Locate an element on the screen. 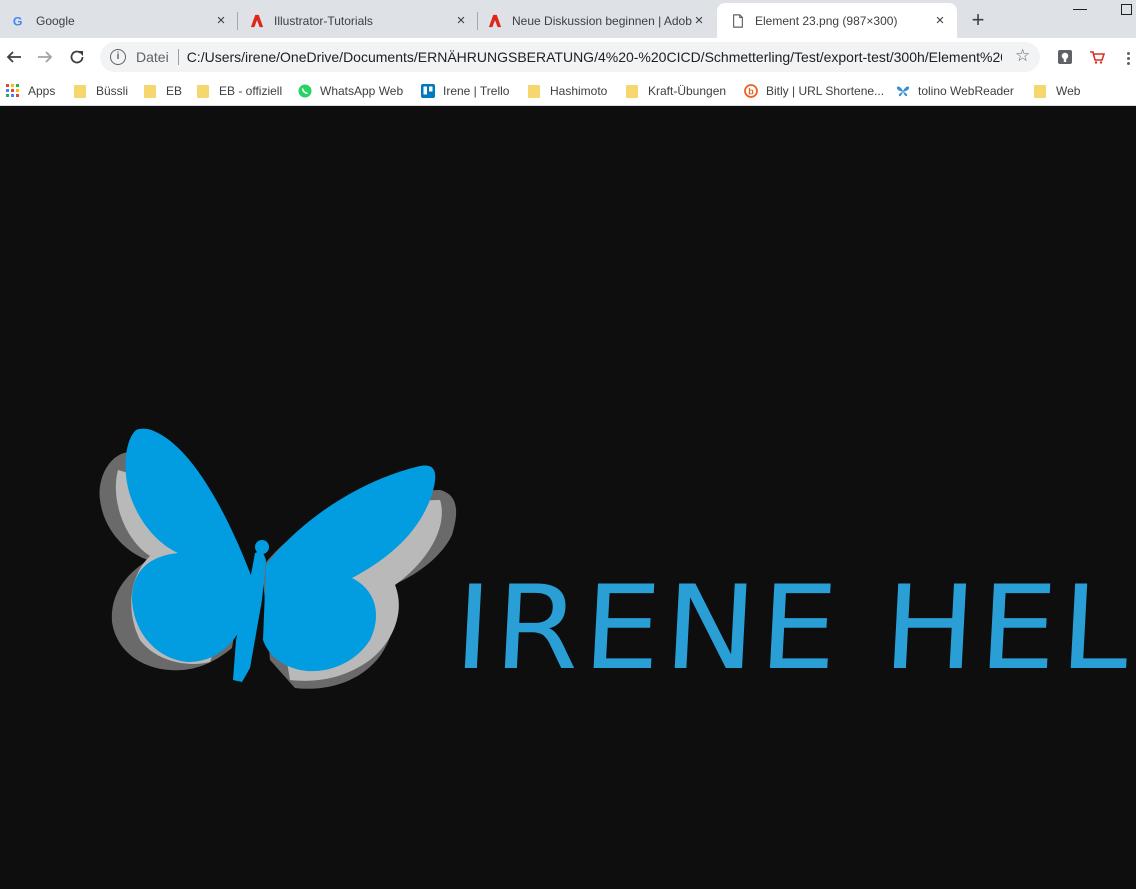  tab-title: Google is located at coordinates (55, 20).